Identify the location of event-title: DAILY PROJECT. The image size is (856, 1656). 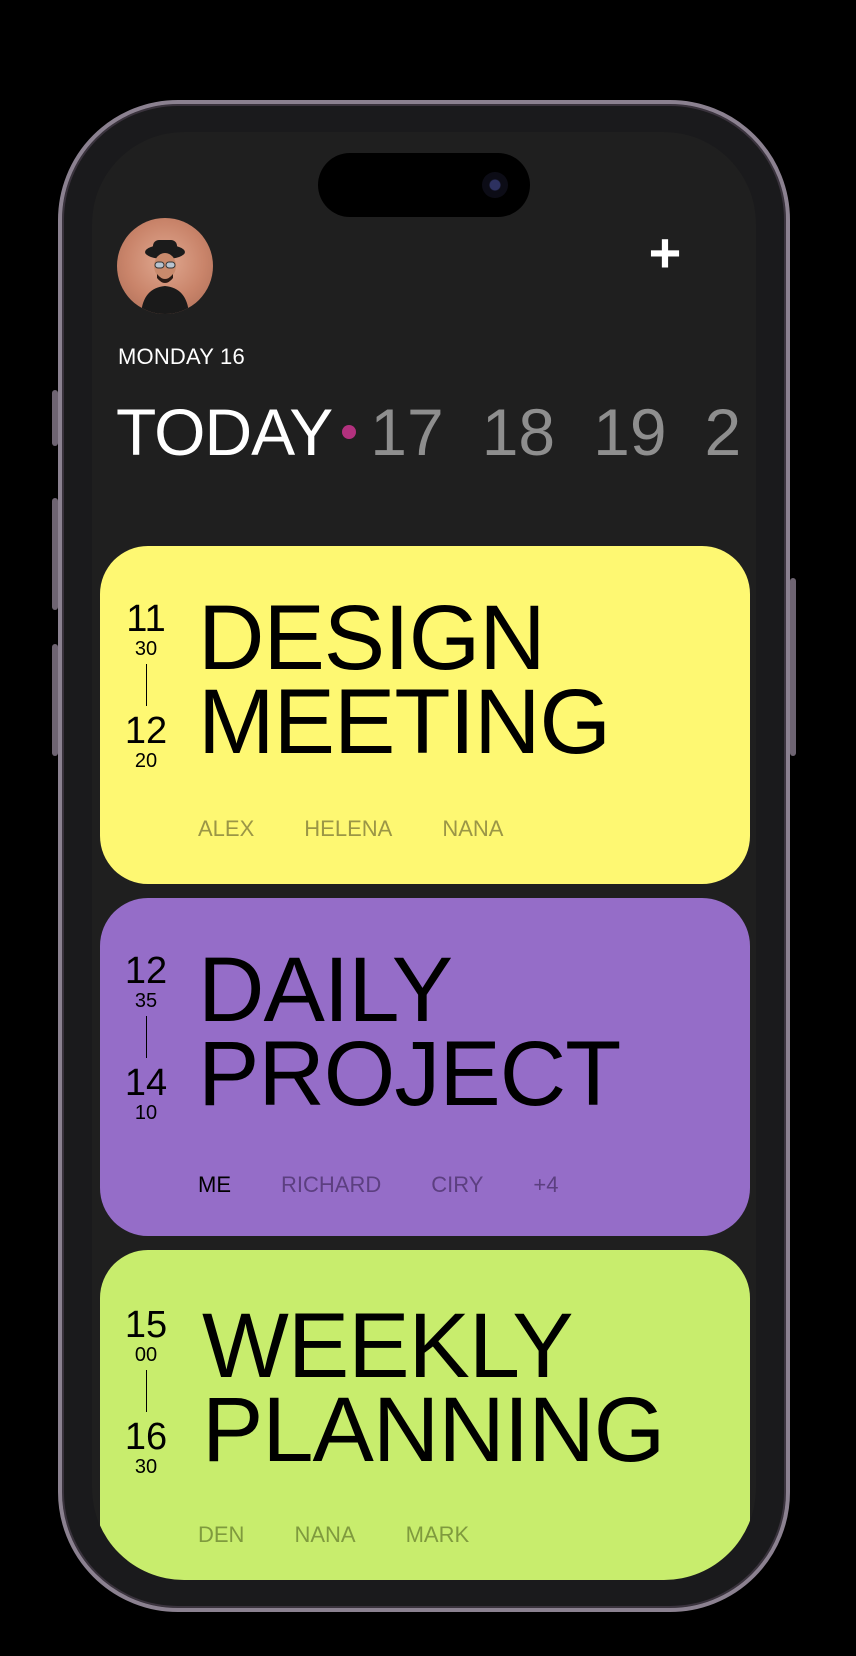
(409, 1032).